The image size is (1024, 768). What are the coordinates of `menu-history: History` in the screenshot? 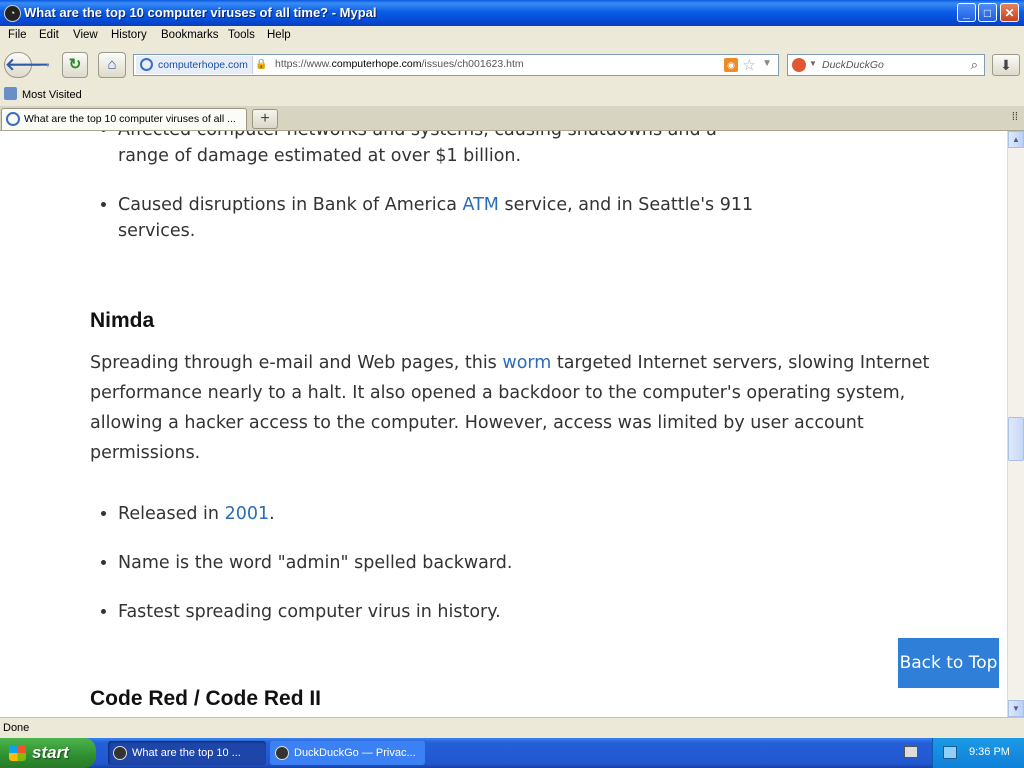 It's located at (129, 35).